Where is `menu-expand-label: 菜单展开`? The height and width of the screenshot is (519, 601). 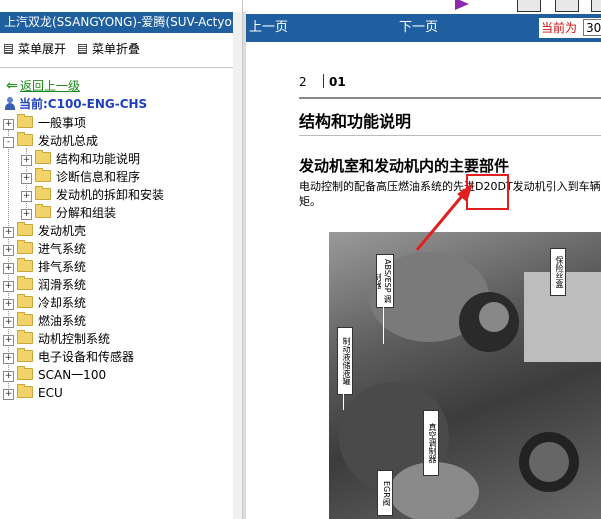
menu-expand-label: 菜单展开 is located at coordinates (42, 49).